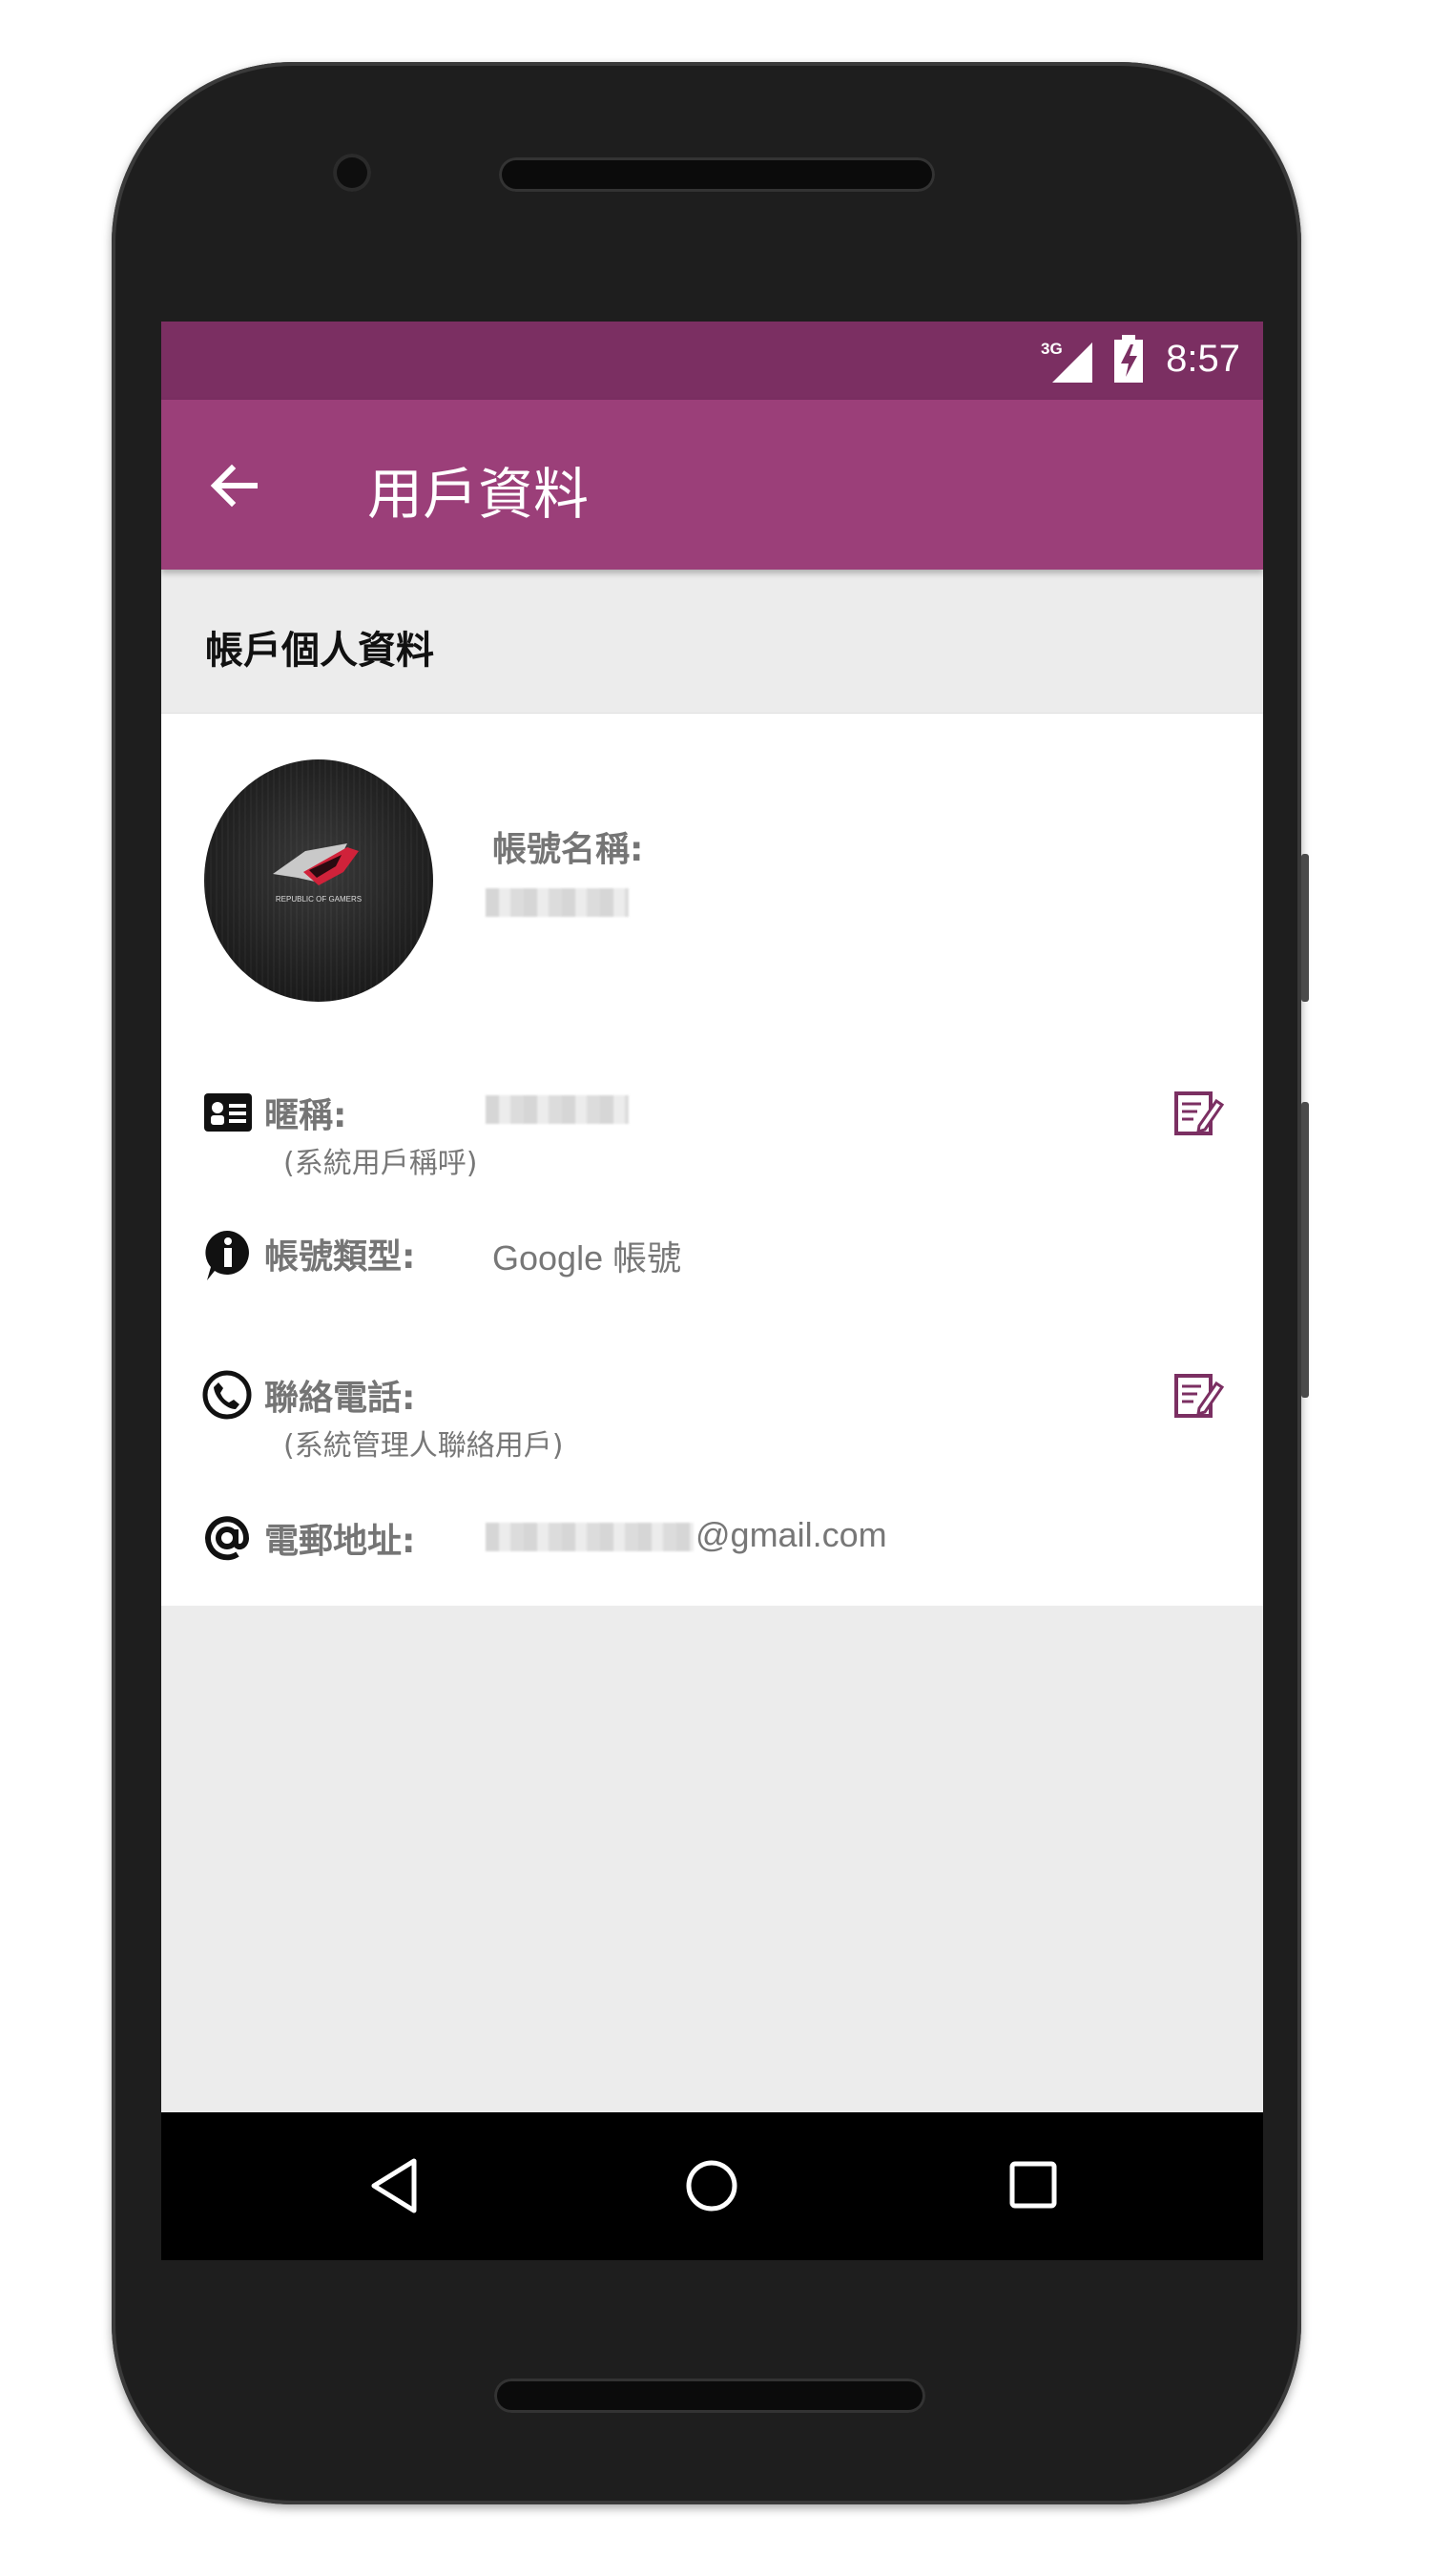 This screenshot has width=1431, height=2576. What do you see at coordinates (352, 173) in the screenshot?
I see `front-camera` at bounding box center [352, 173].